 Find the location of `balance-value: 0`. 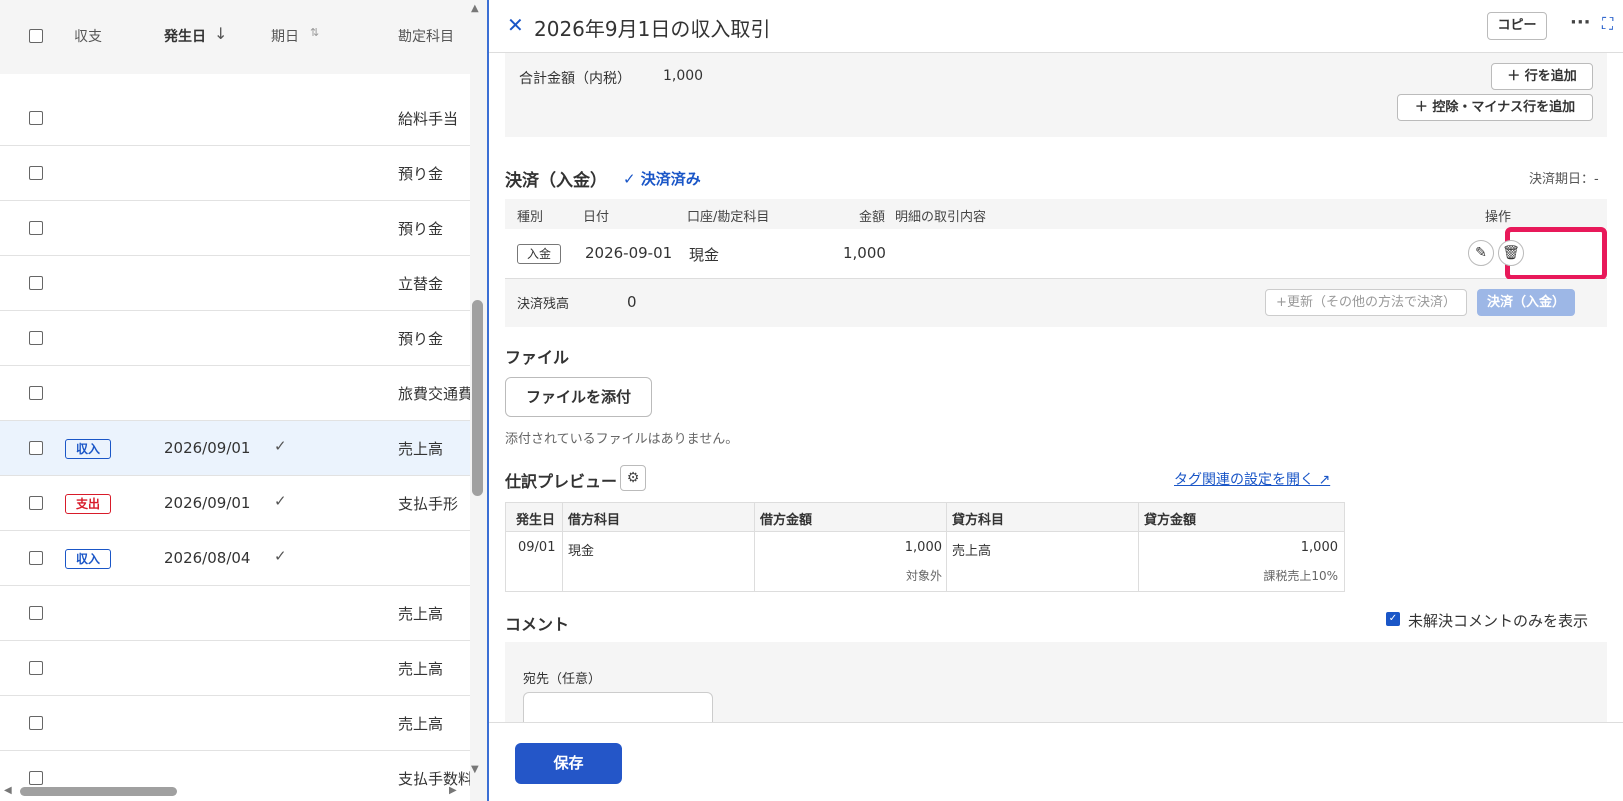

balance-value: 0 is located at coordinates (632, 302).